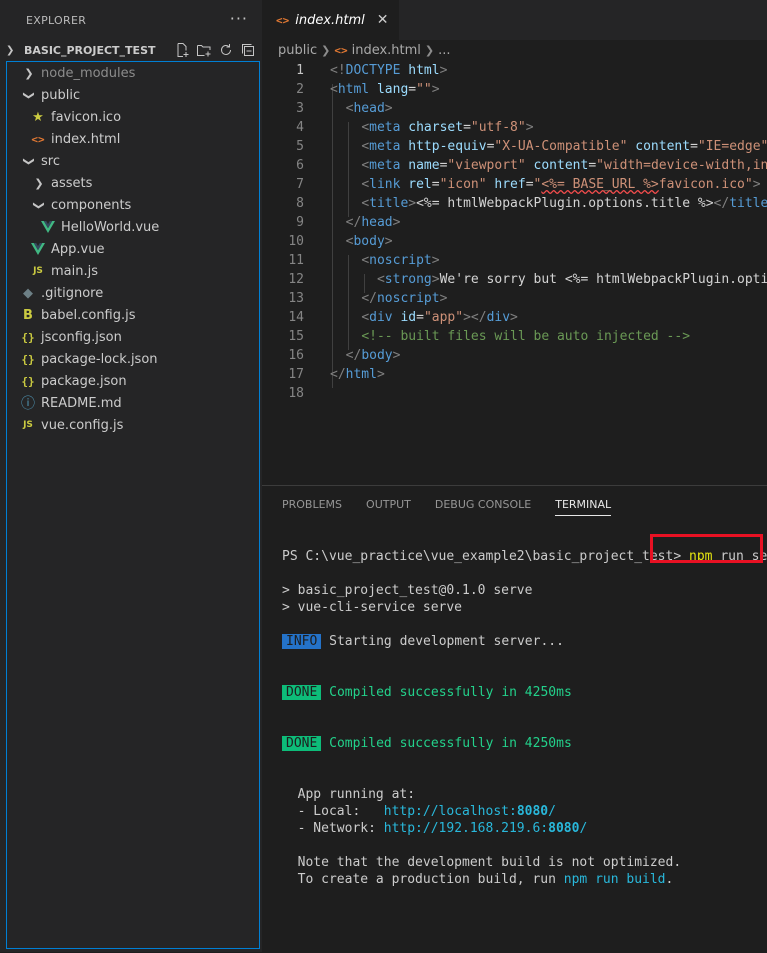  Describe the element at coordinates (296, 393) in the screenshot. I see `line-number: 18` at that location.